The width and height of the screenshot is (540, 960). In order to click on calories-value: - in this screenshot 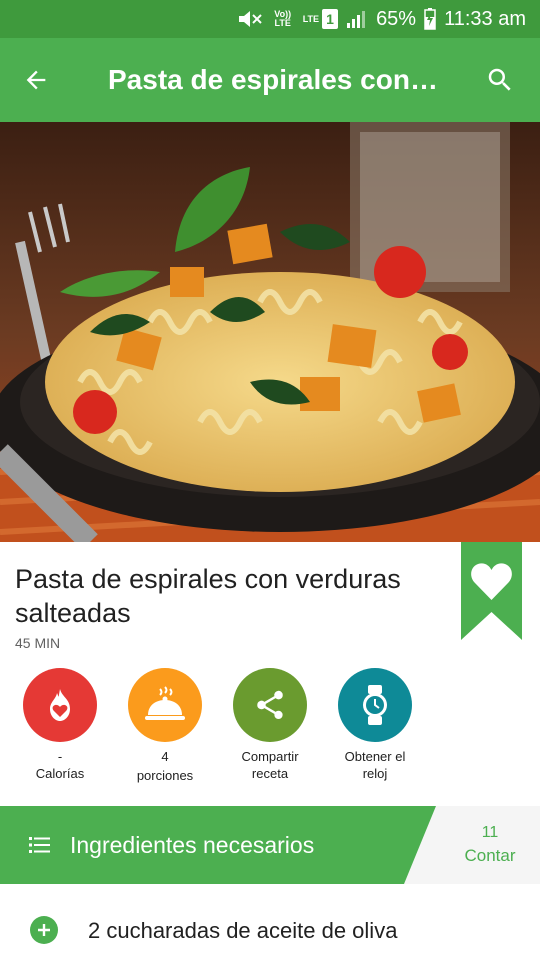, I will do `click(60, 756)`.